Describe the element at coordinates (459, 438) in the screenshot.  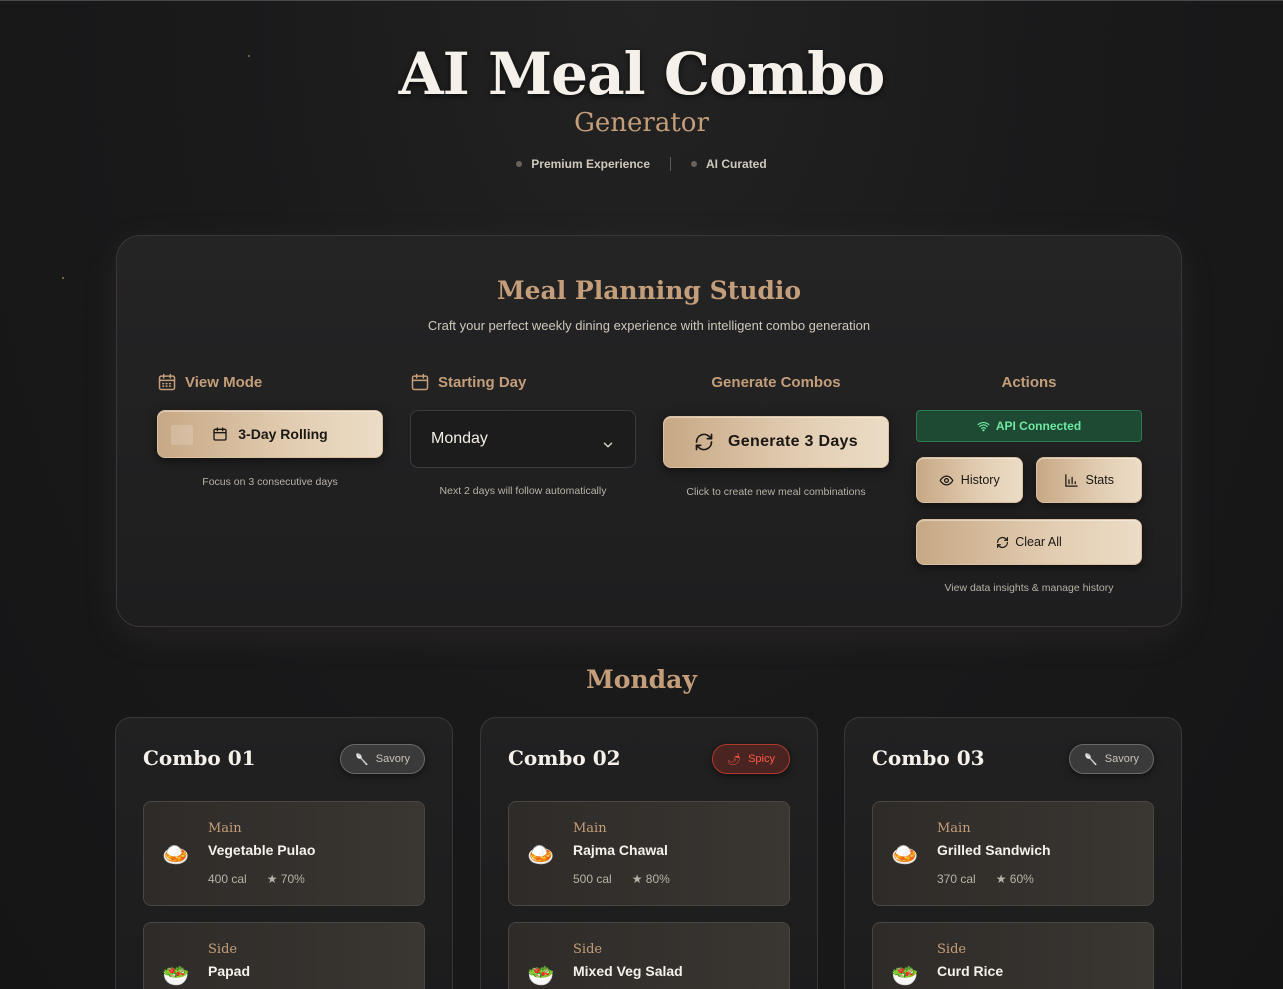
I see `starting-day-value: Monday` at that location.